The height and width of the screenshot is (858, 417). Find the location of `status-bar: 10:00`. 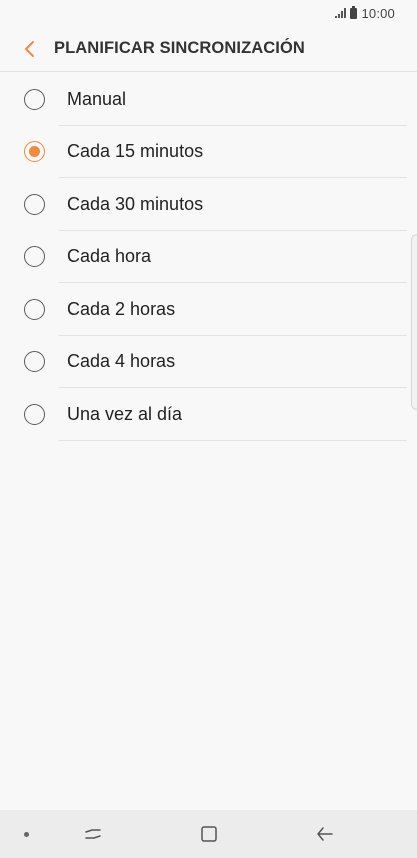

status-bar: 10:00 is located at coordinates (208, 13).